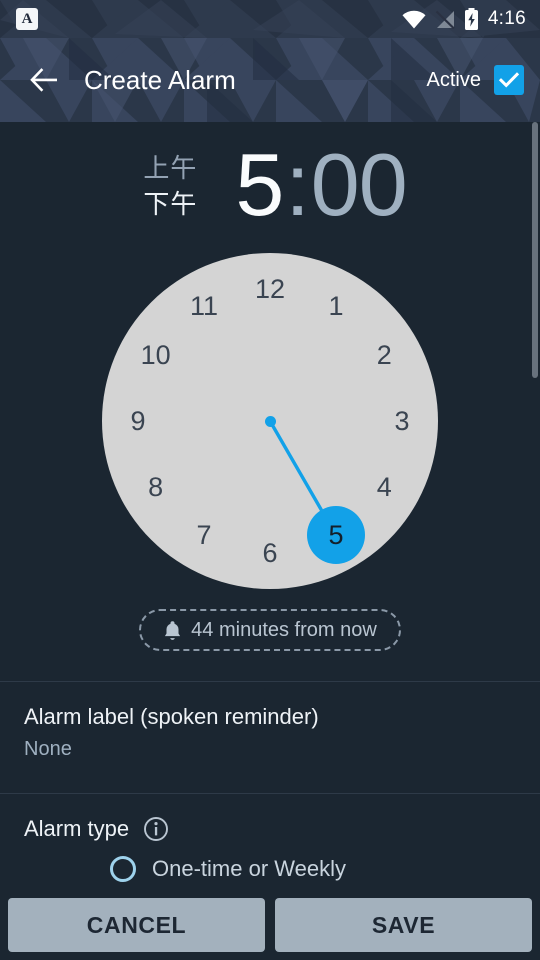 This screenshot has width=540, height=960. I want to click on clock-number-12: 12, so click(270, 289).